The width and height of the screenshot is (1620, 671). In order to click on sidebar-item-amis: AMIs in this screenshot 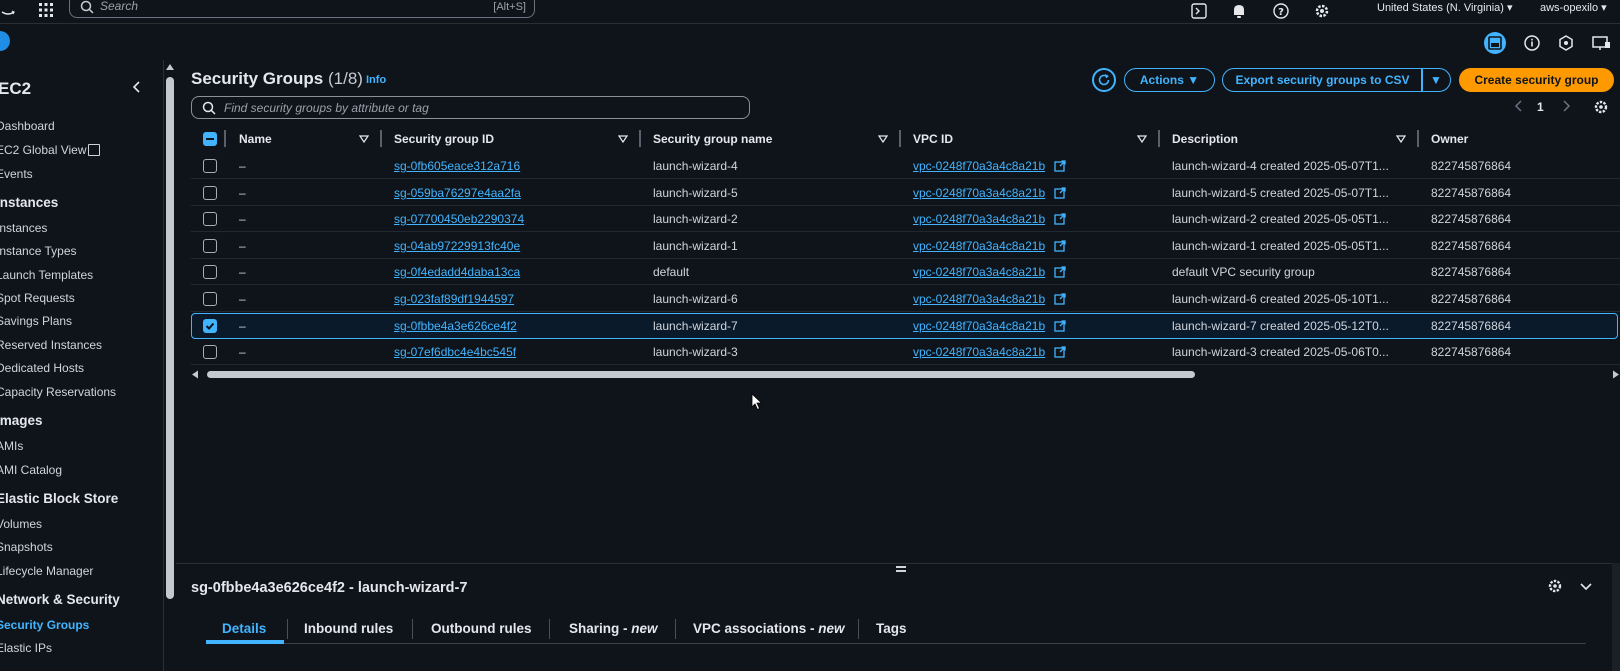, I will do `click(11, 446)`.